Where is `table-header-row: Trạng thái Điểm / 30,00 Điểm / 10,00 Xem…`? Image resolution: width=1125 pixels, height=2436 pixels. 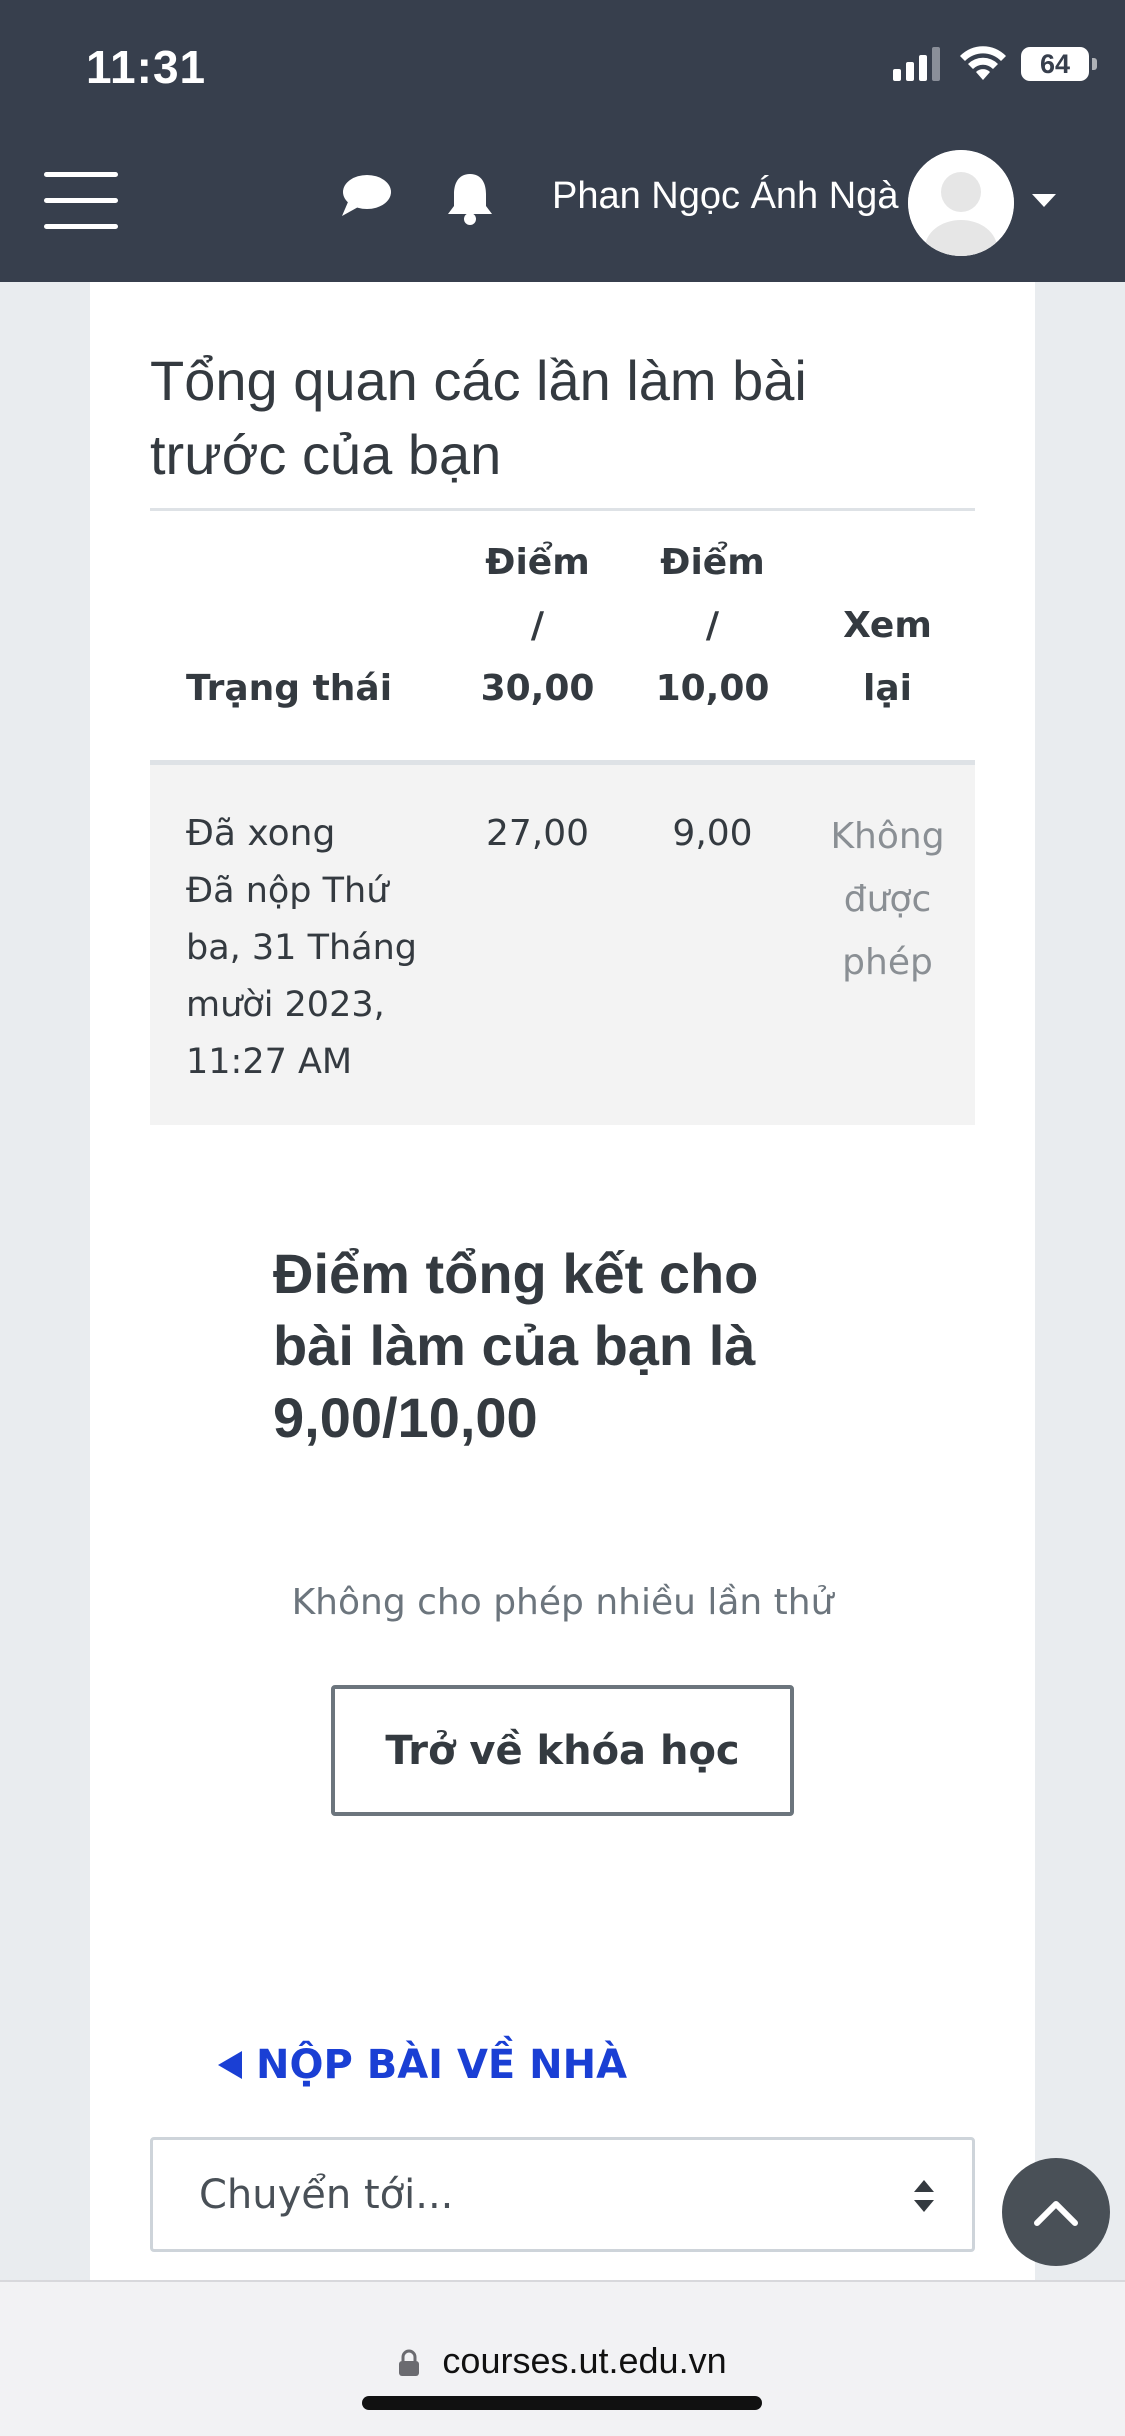
table-header-row: Trạng thái Điểm / 30,00 Điểm / 10,00 Xem… is located at coordinates (562, 638).